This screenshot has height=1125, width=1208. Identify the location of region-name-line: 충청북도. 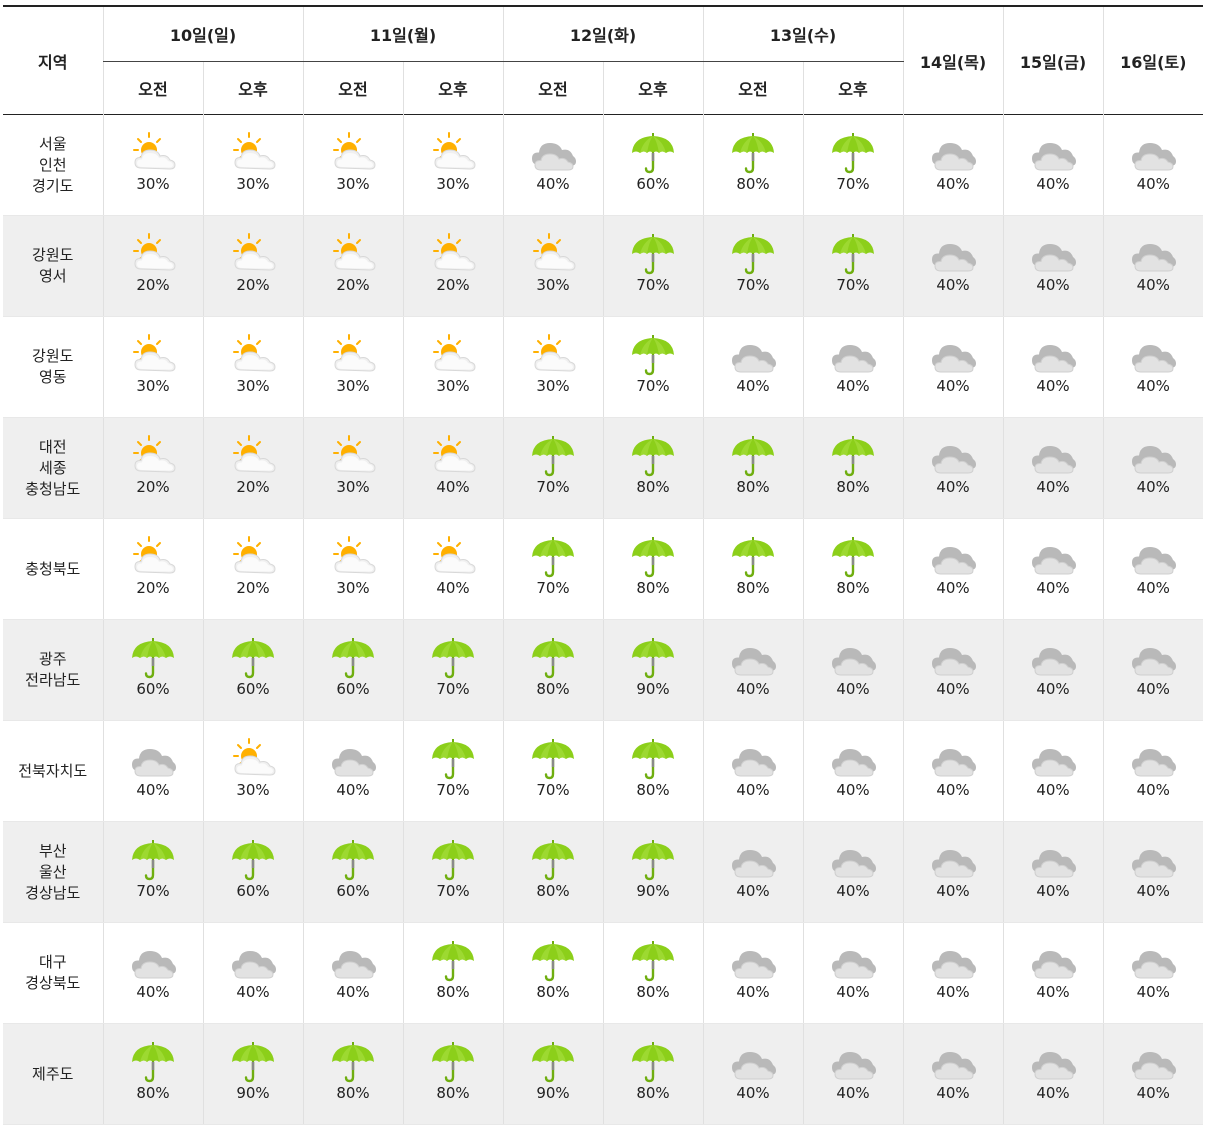
(53, 568).